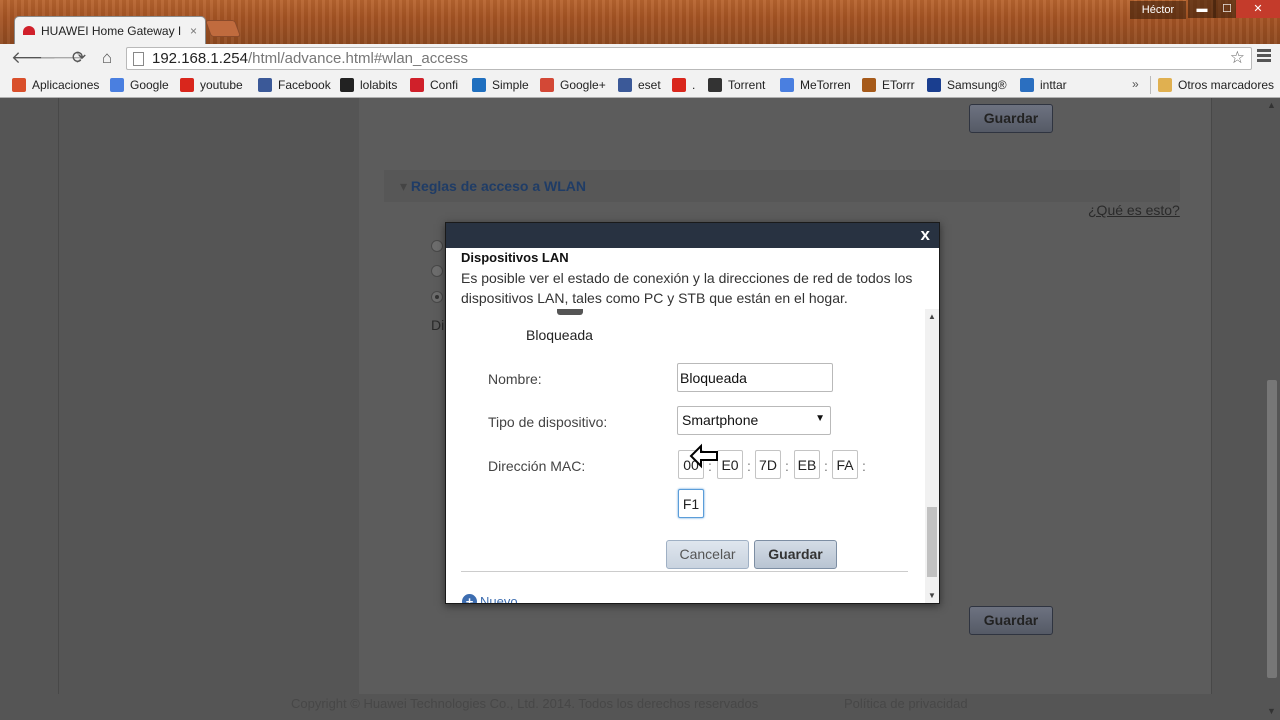  I want to click on device-name: Bloqueada, so click(559, 335).